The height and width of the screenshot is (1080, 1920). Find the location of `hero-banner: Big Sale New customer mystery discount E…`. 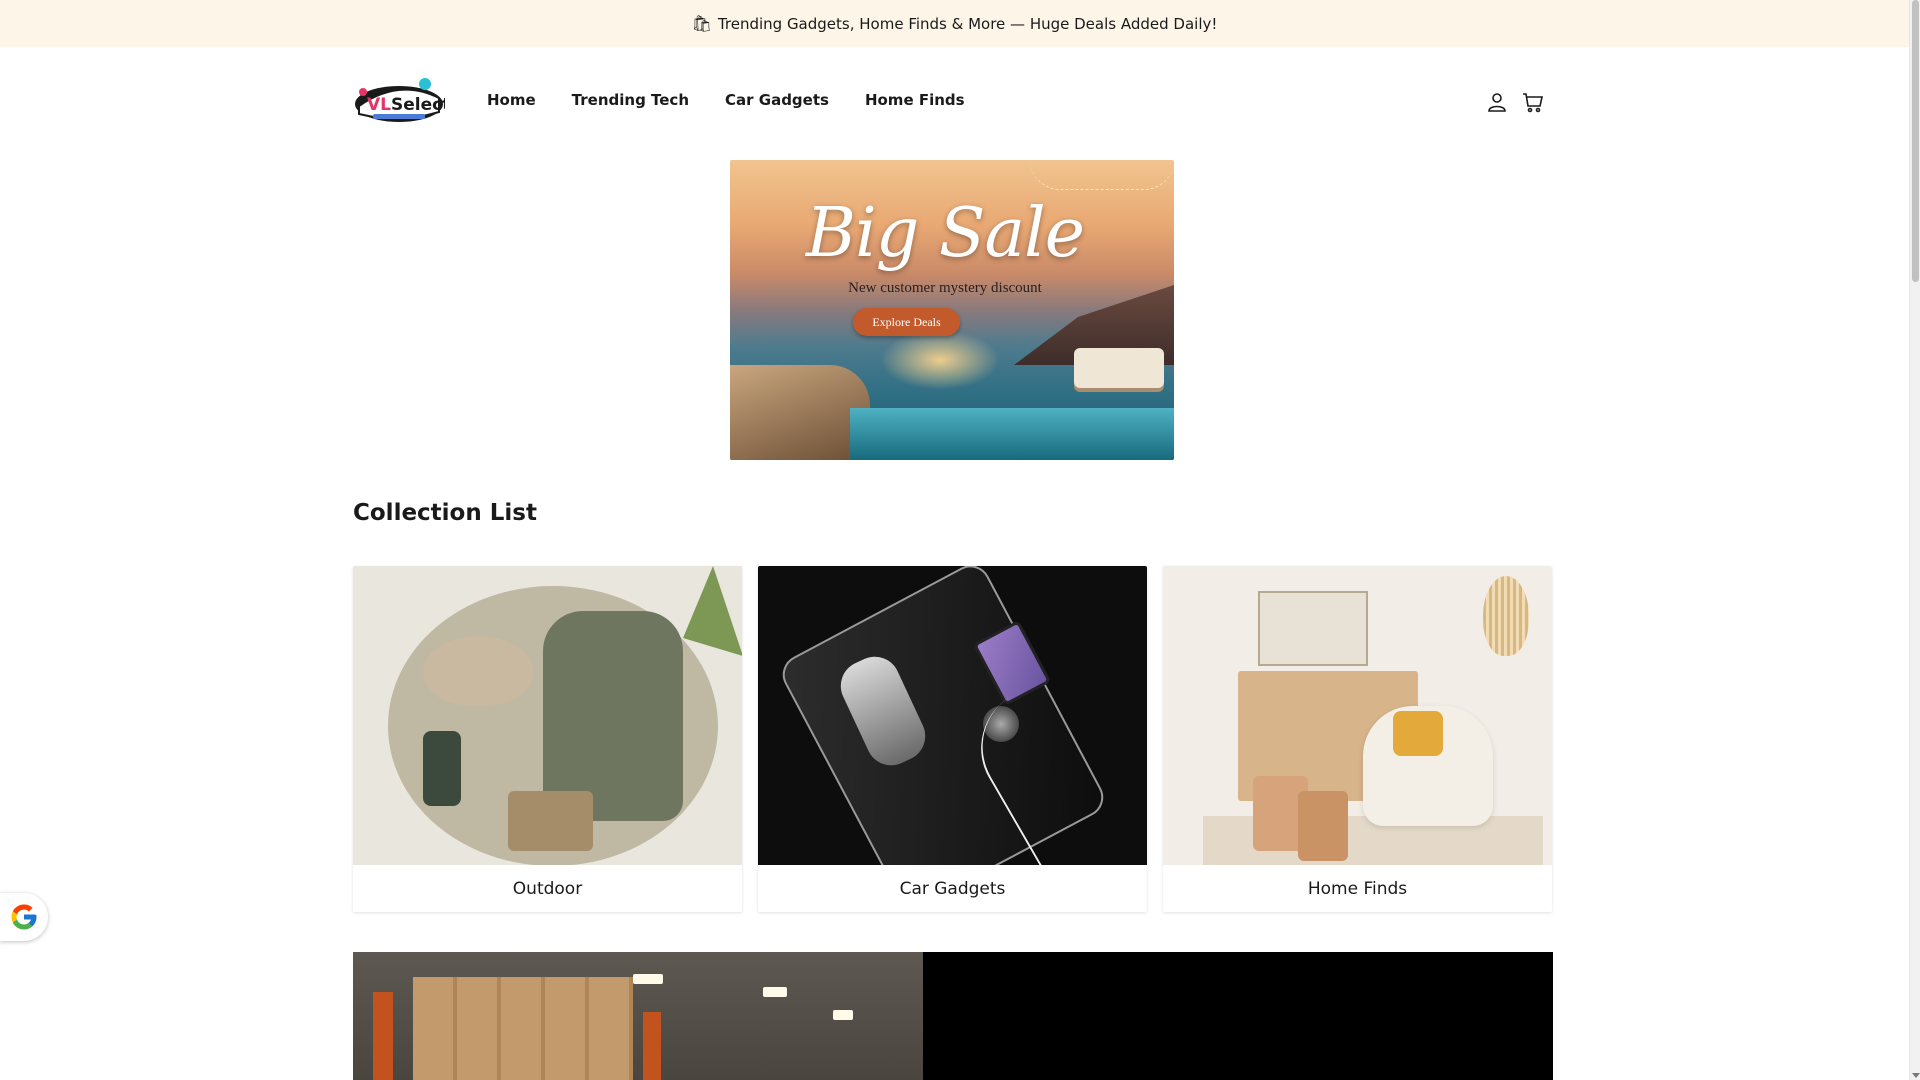

hero-banner: Big Sale New customer mystery discount E… is located at coordinates (952, 310).